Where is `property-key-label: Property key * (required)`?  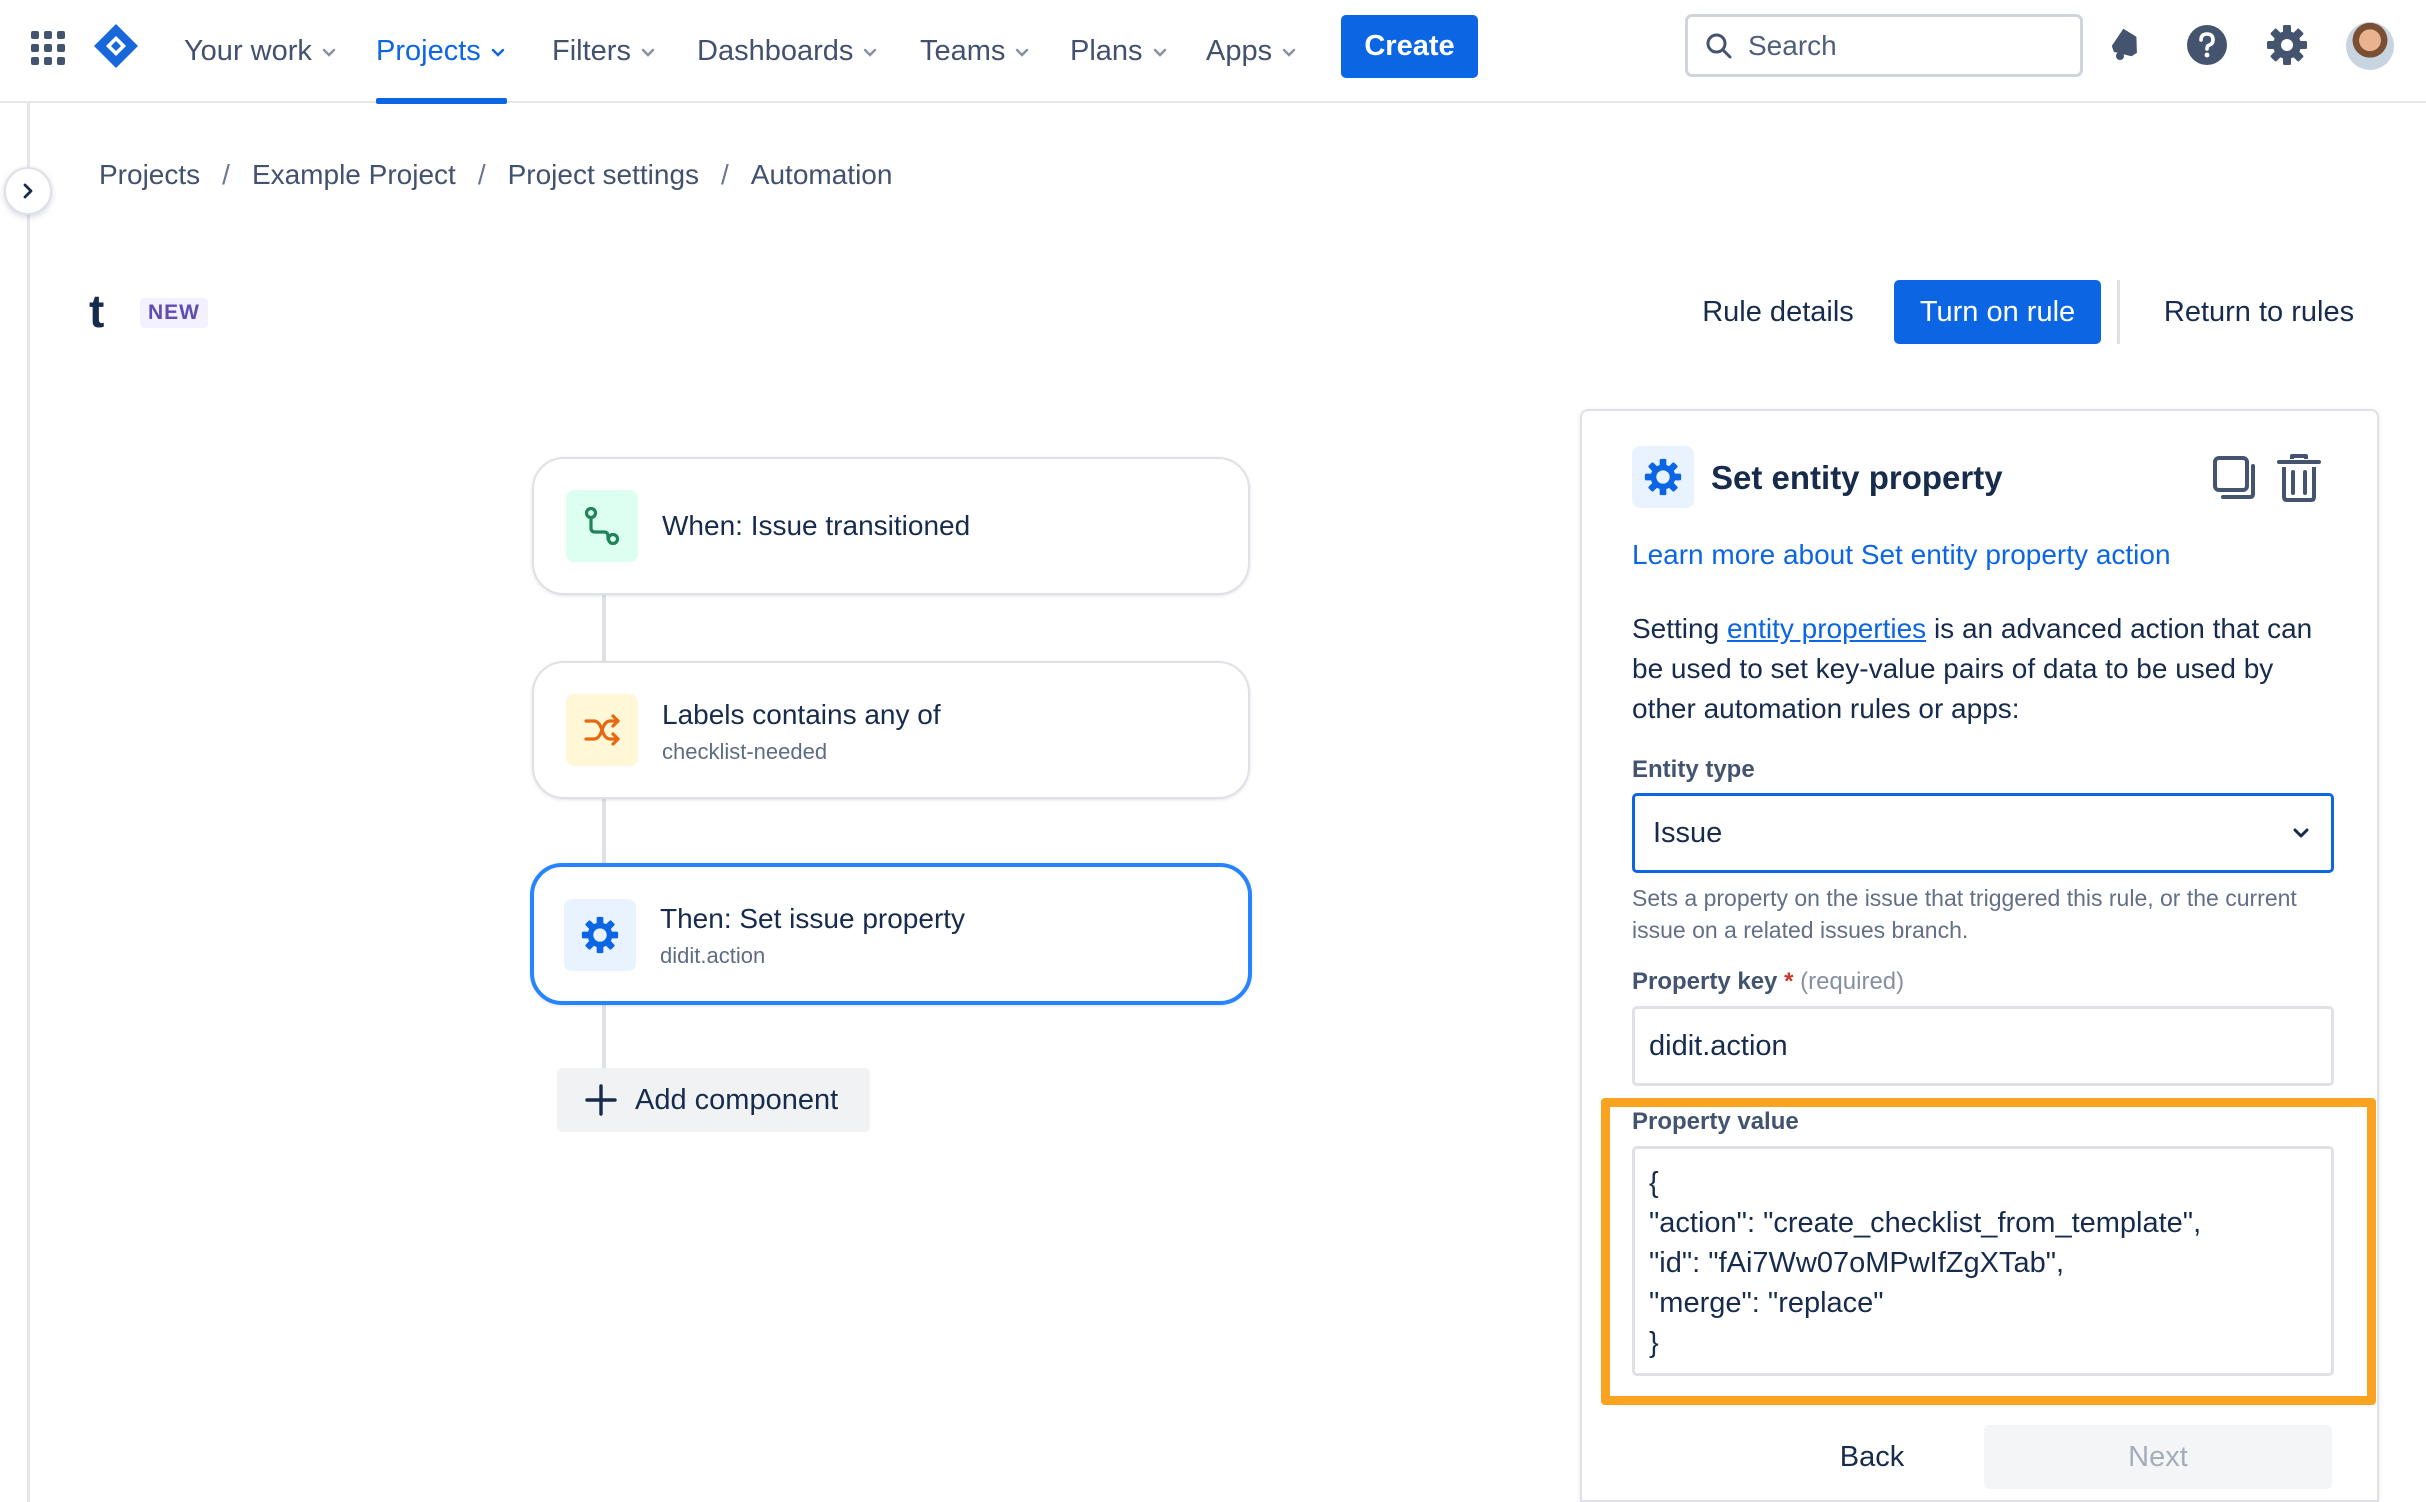 property-key-label: Property key * (required) is located at coordinates (1768, 982).